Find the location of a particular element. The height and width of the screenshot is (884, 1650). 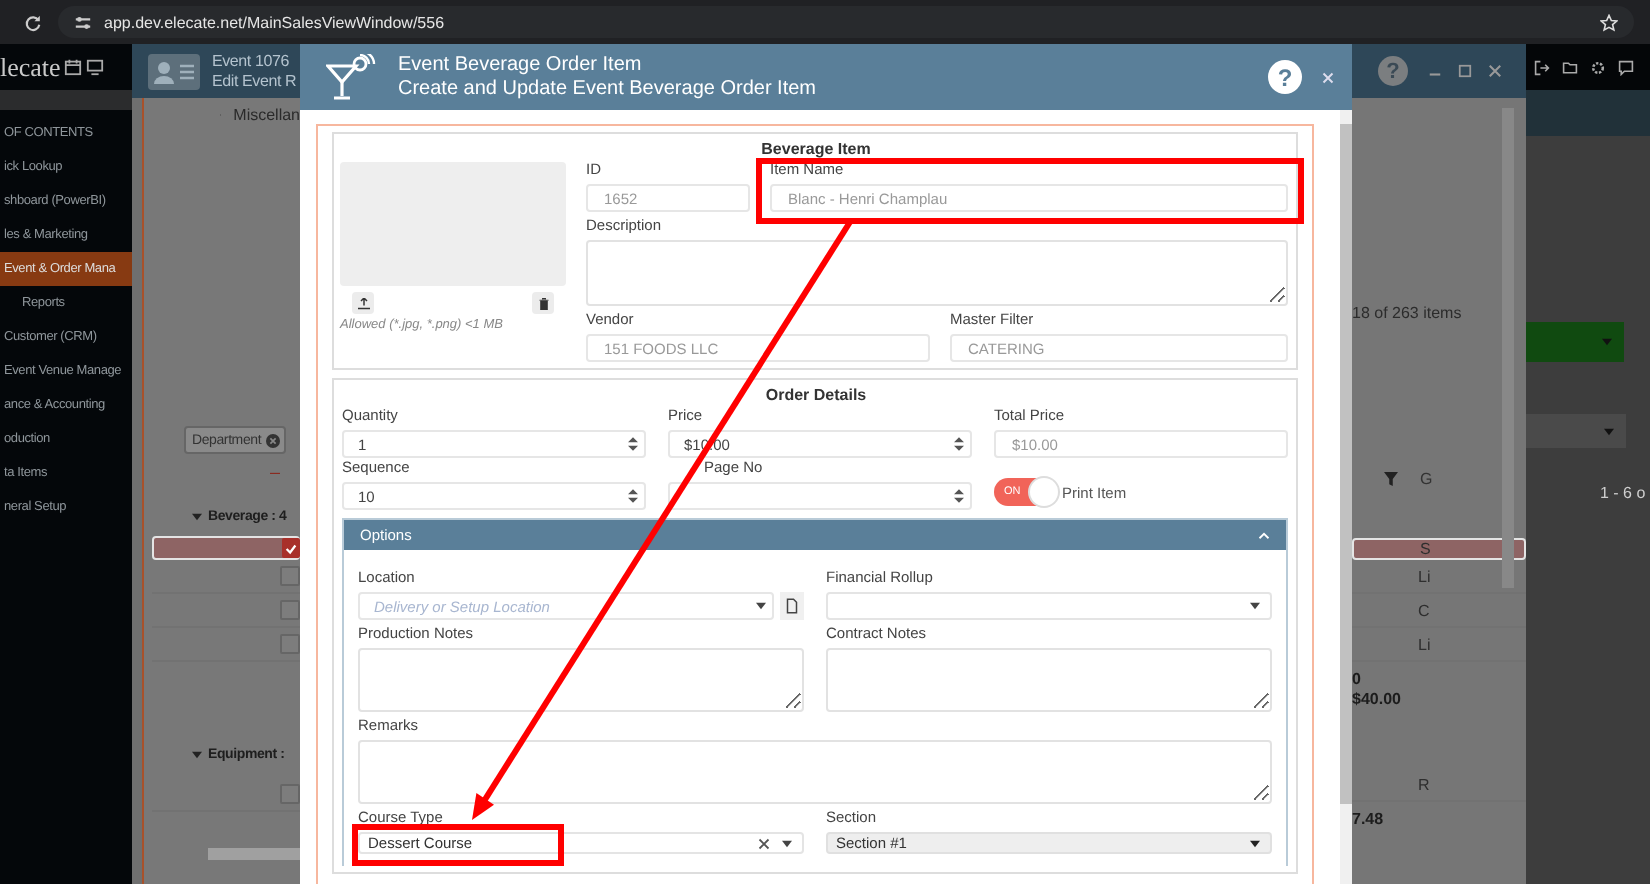

total-text: 0 is located at coordinates (1357, 679).